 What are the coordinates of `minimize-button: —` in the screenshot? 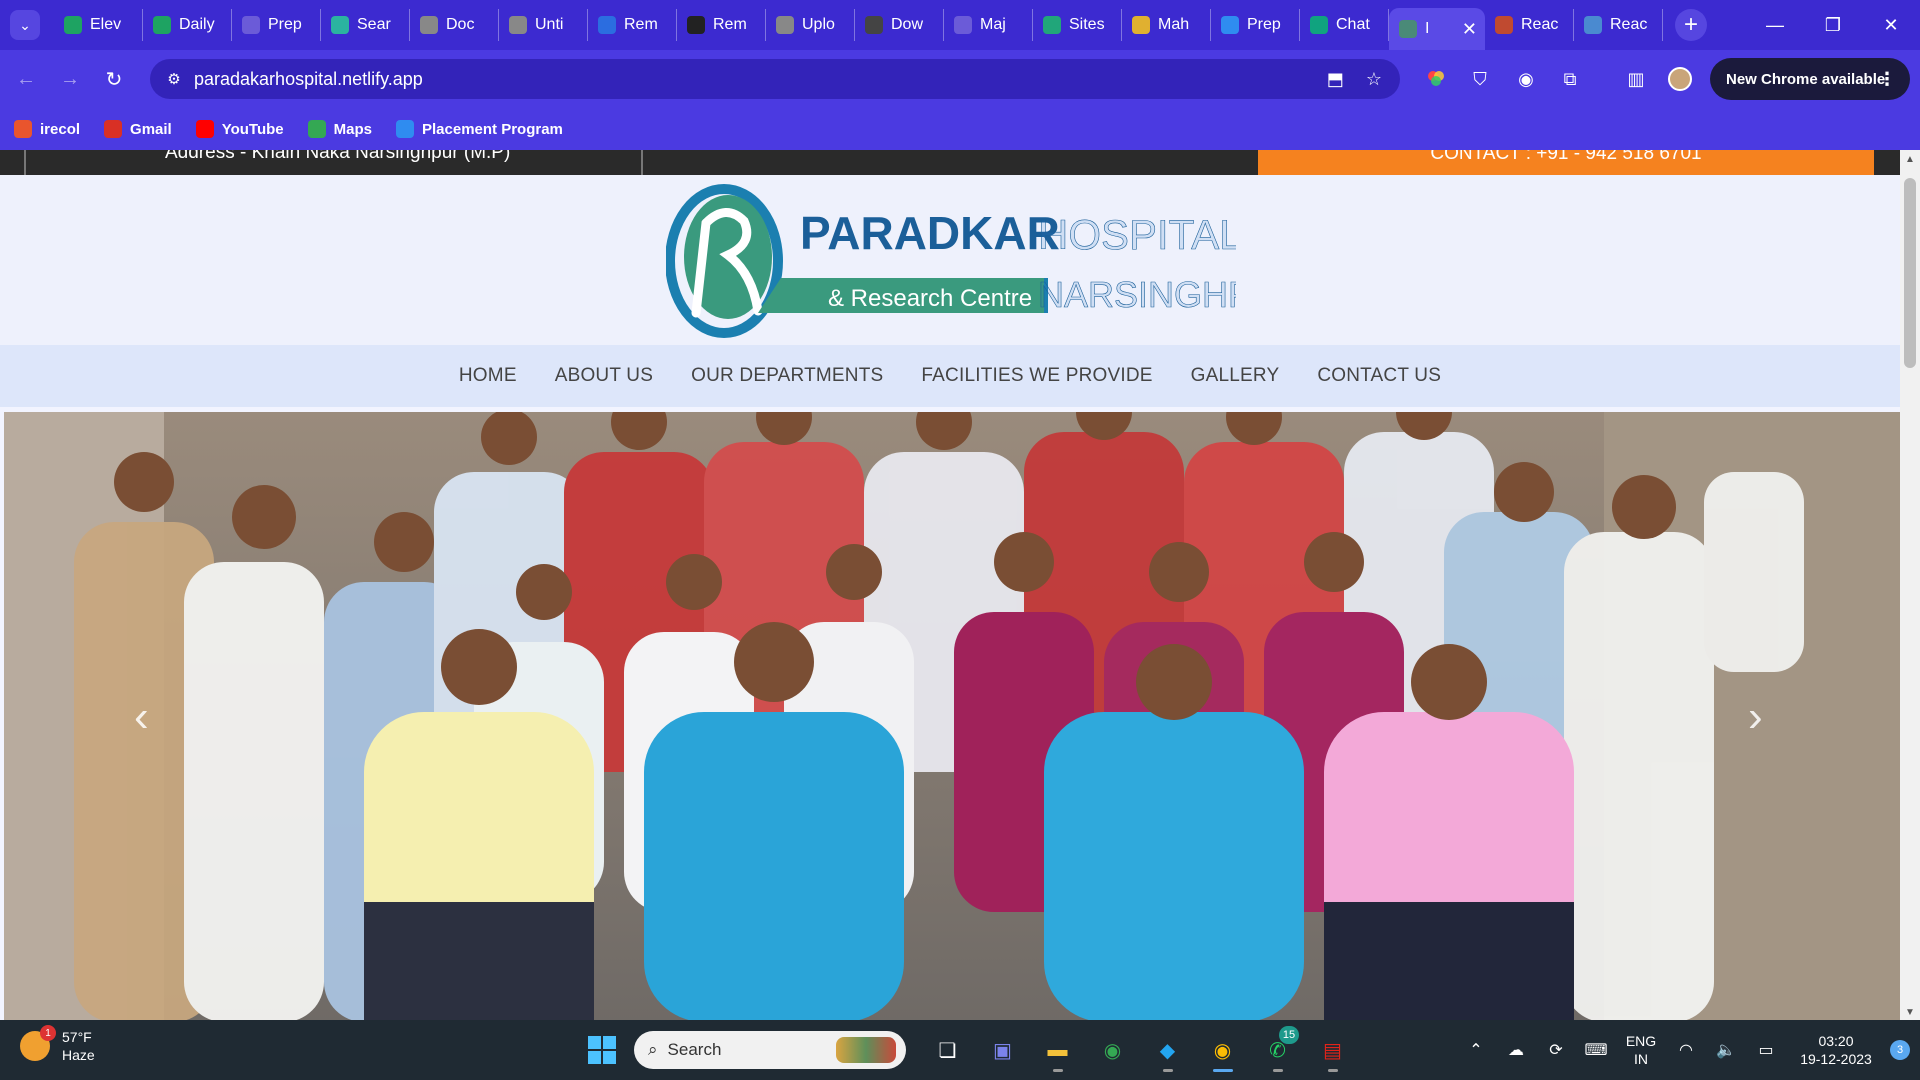 It's located at (1775, 25).